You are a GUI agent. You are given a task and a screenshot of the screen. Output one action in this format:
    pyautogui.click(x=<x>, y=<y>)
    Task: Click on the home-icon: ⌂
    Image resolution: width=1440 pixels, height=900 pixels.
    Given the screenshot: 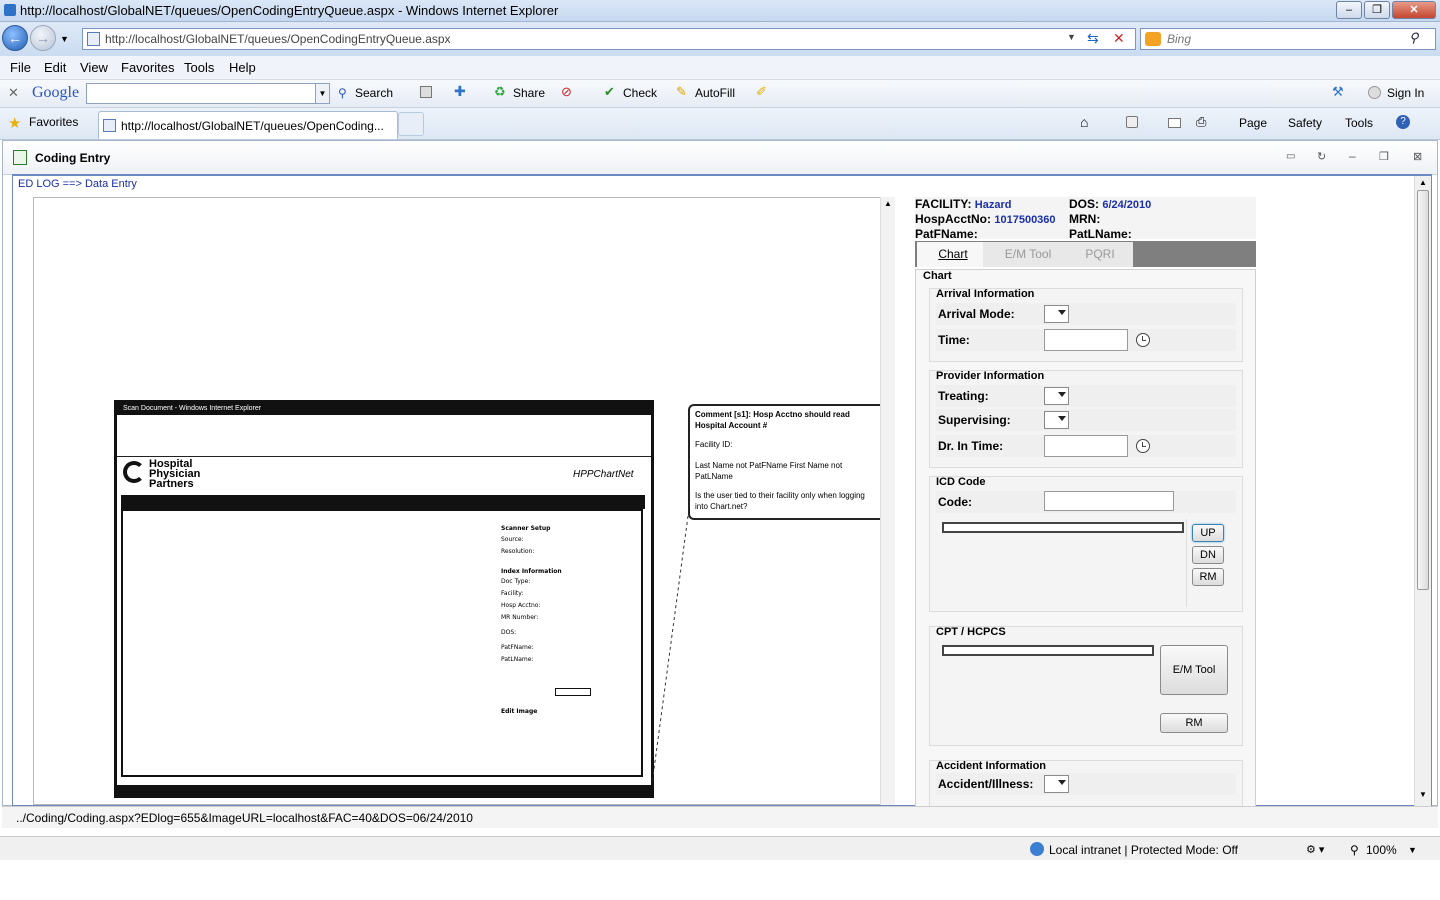 What is the action you would take?
    pyautogui.click(x=1084, y=122)
    